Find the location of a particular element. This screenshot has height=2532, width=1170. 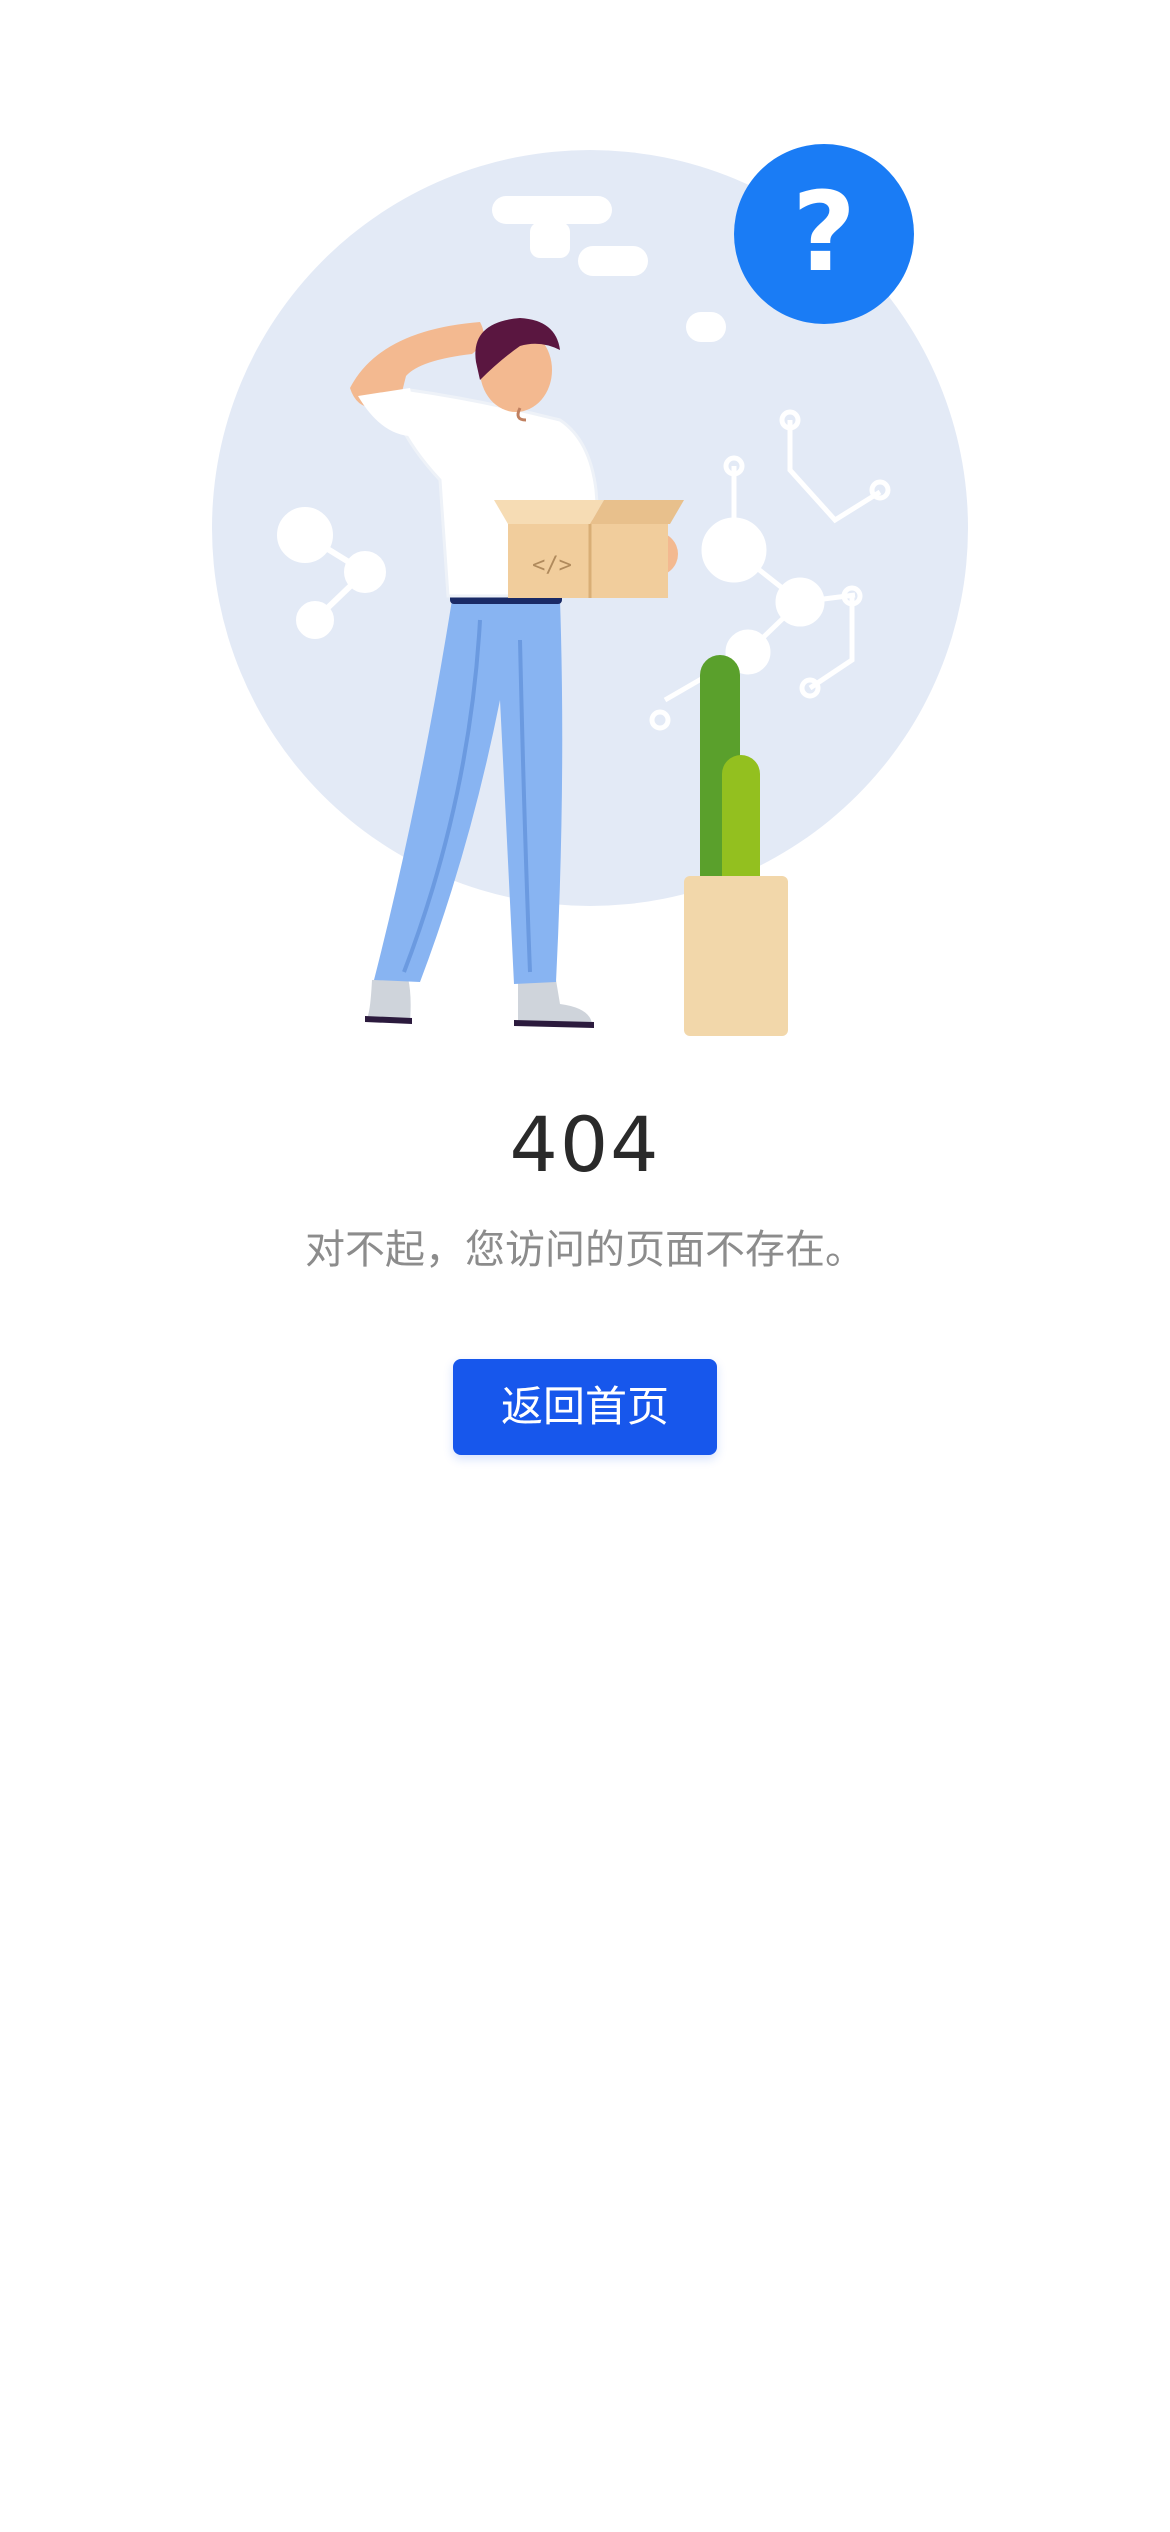

error-message: 对不起，您访问的页面不存在。 is located at coordinates (585, 1250).